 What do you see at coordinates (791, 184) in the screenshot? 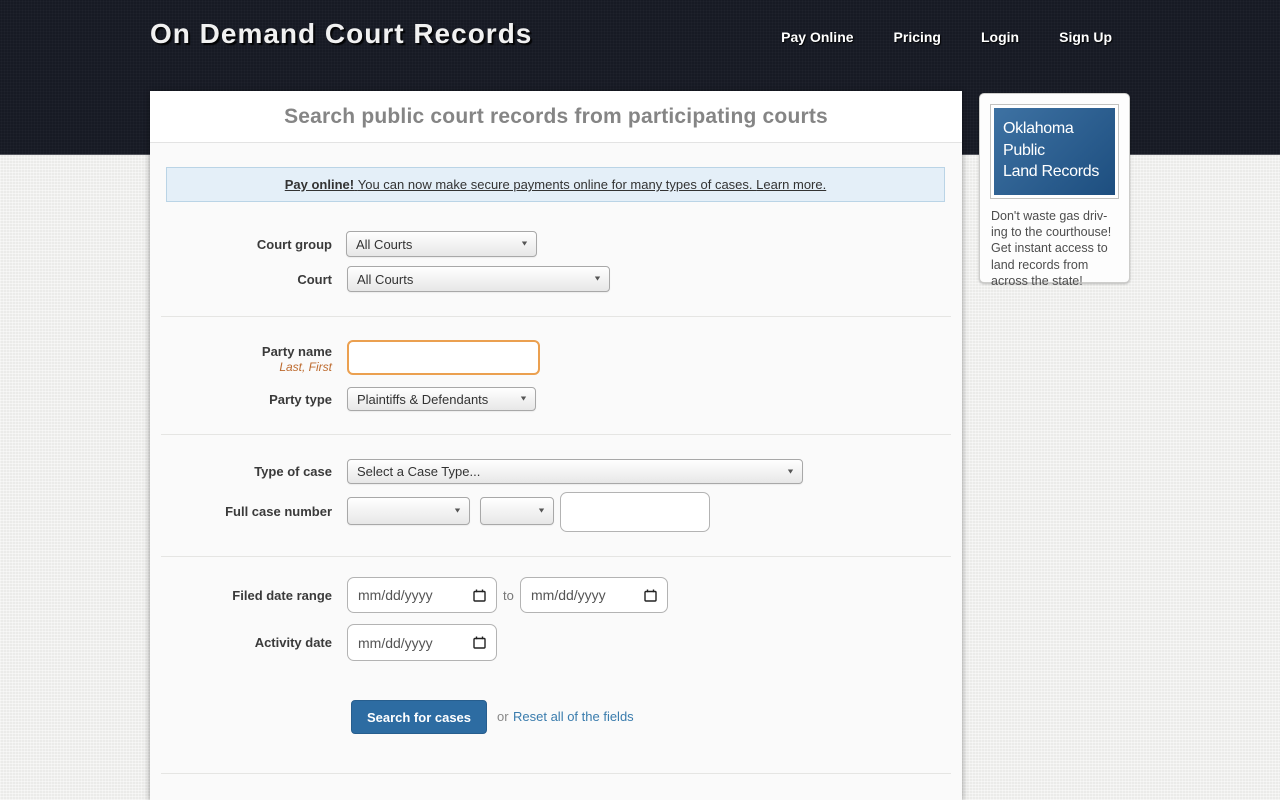
I see `banner-learn-more-link: Learn more.` at bounding box center [791, 184].